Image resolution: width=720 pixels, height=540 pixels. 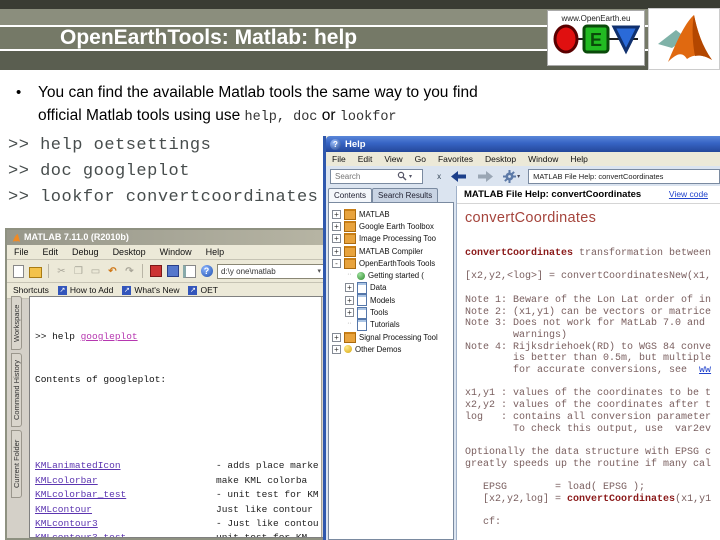 What do you see at coordinates (177, 337) in the screenshot?
I see `command-prompt-line: >> help googleplot` at bounding box center [177, 337].